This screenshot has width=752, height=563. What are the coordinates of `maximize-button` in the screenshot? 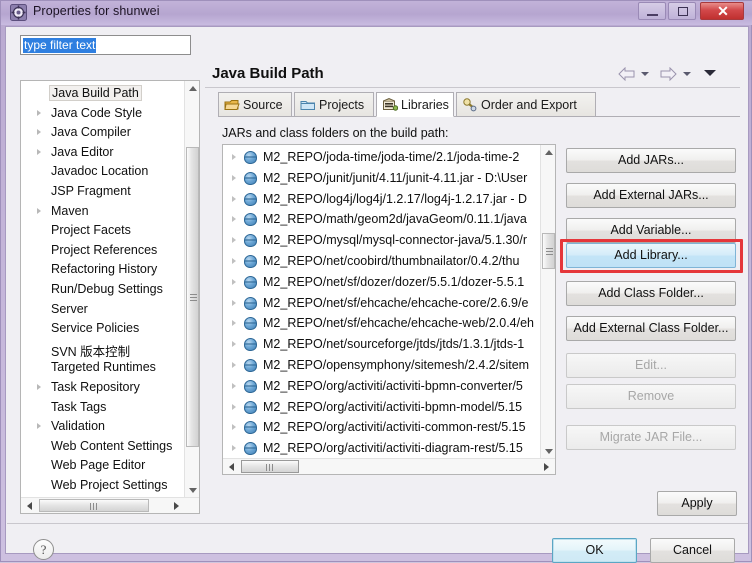 It's located at (682, 11).